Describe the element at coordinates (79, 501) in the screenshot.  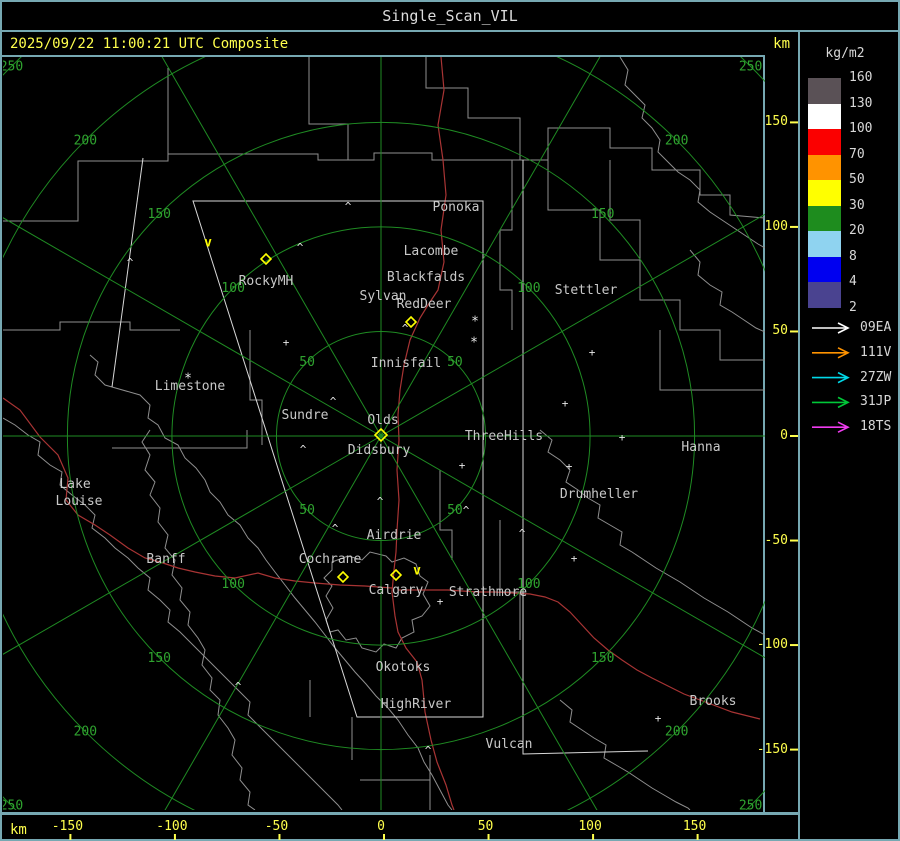
I see `city-label-louise: Louise` at that location.